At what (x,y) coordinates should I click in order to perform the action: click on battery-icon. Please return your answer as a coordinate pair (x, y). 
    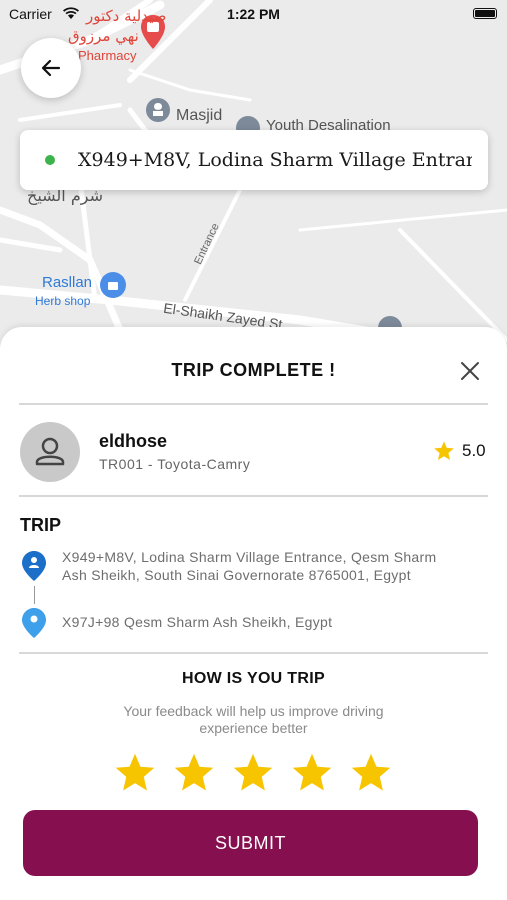
    Looking at the image, I should click on (485, 13).